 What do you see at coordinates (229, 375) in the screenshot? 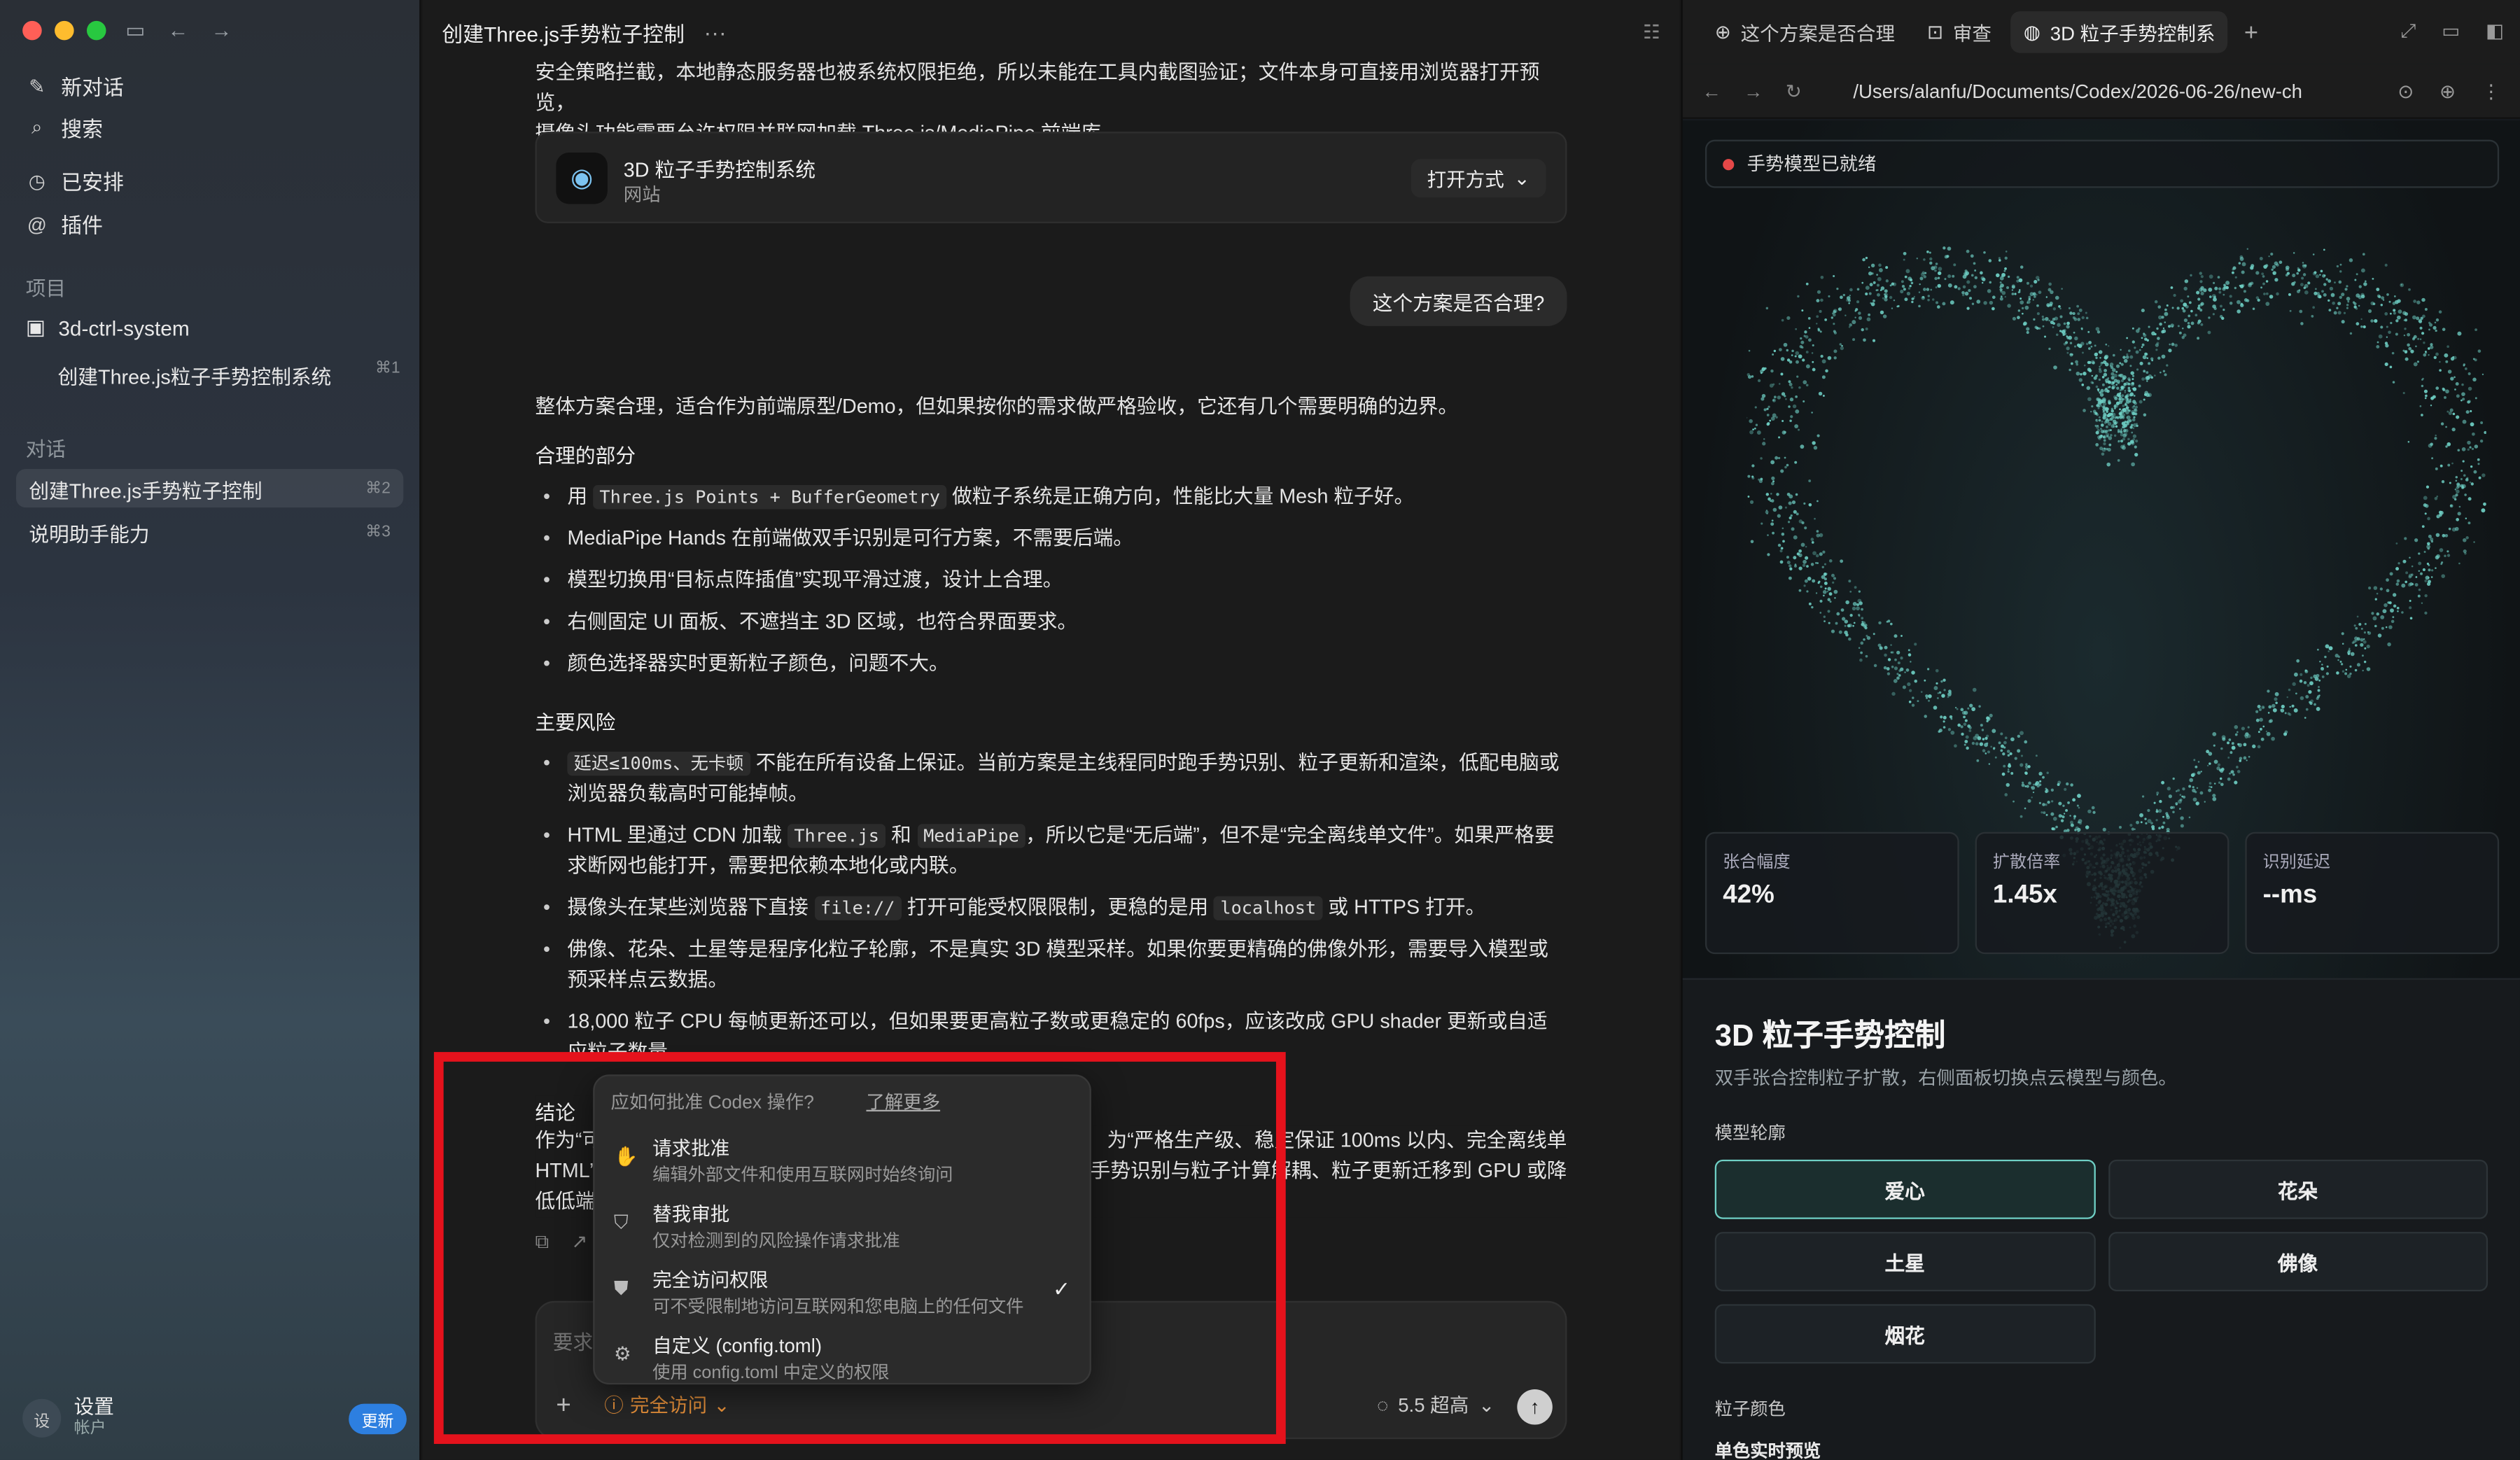
I see `project-thread-item: 创建Three.js粒子手势控制系统 ⌘1` at bounding box center [229, 375].